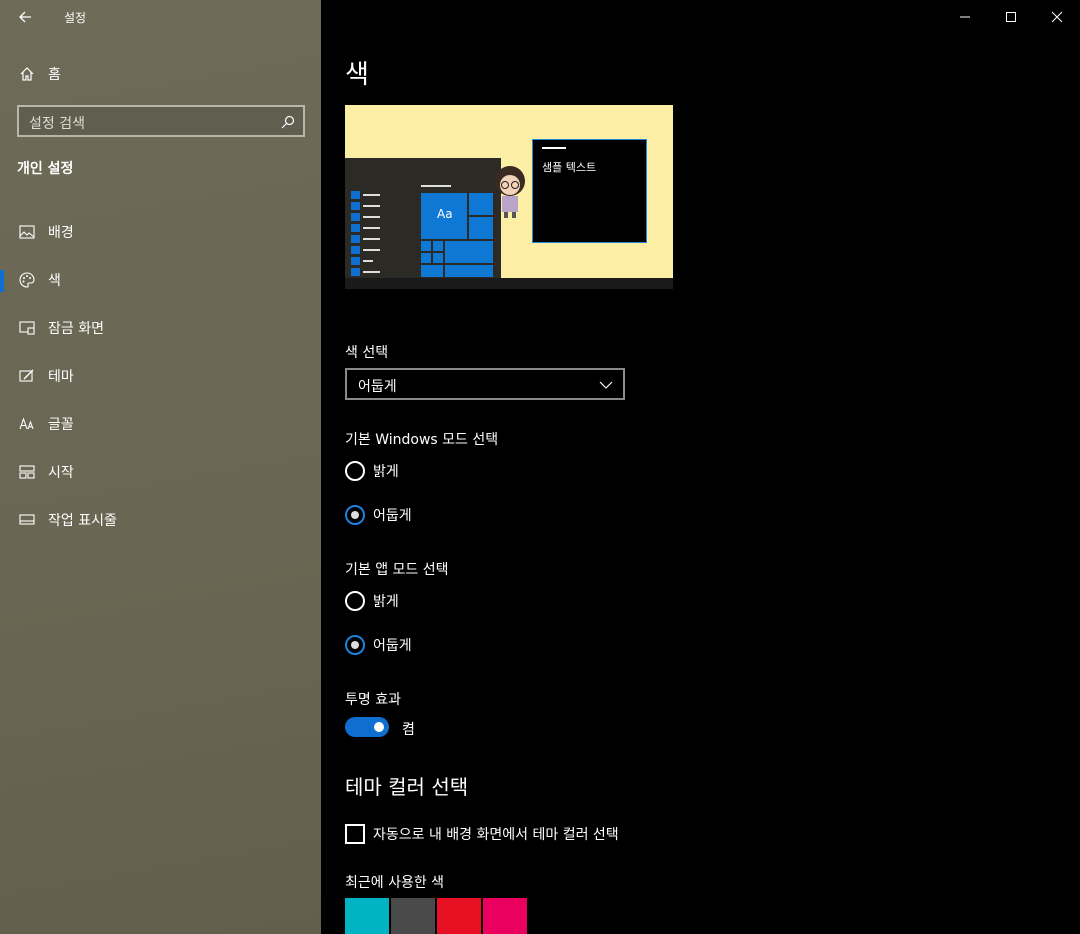  What do you see at coordinates (27, 376) in the screenshot?
I see `theme-brush-icon` at bounding box center [27, 376].